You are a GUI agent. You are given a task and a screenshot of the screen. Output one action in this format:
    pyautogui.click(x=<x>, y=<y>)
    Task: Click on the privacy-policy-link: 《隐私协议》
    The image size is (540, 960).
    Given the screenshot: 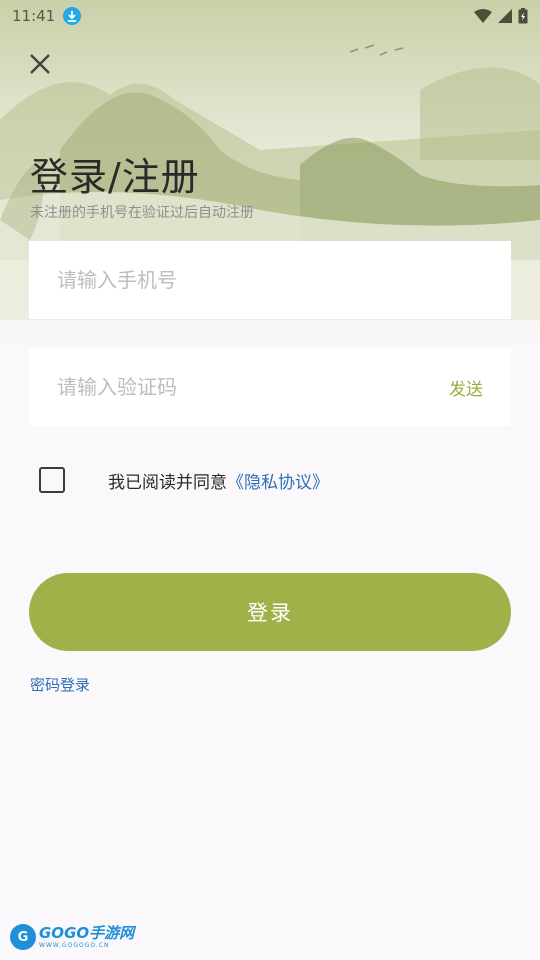 What is the action you would take?
    pyautogui.click(x=278, y=480)
    